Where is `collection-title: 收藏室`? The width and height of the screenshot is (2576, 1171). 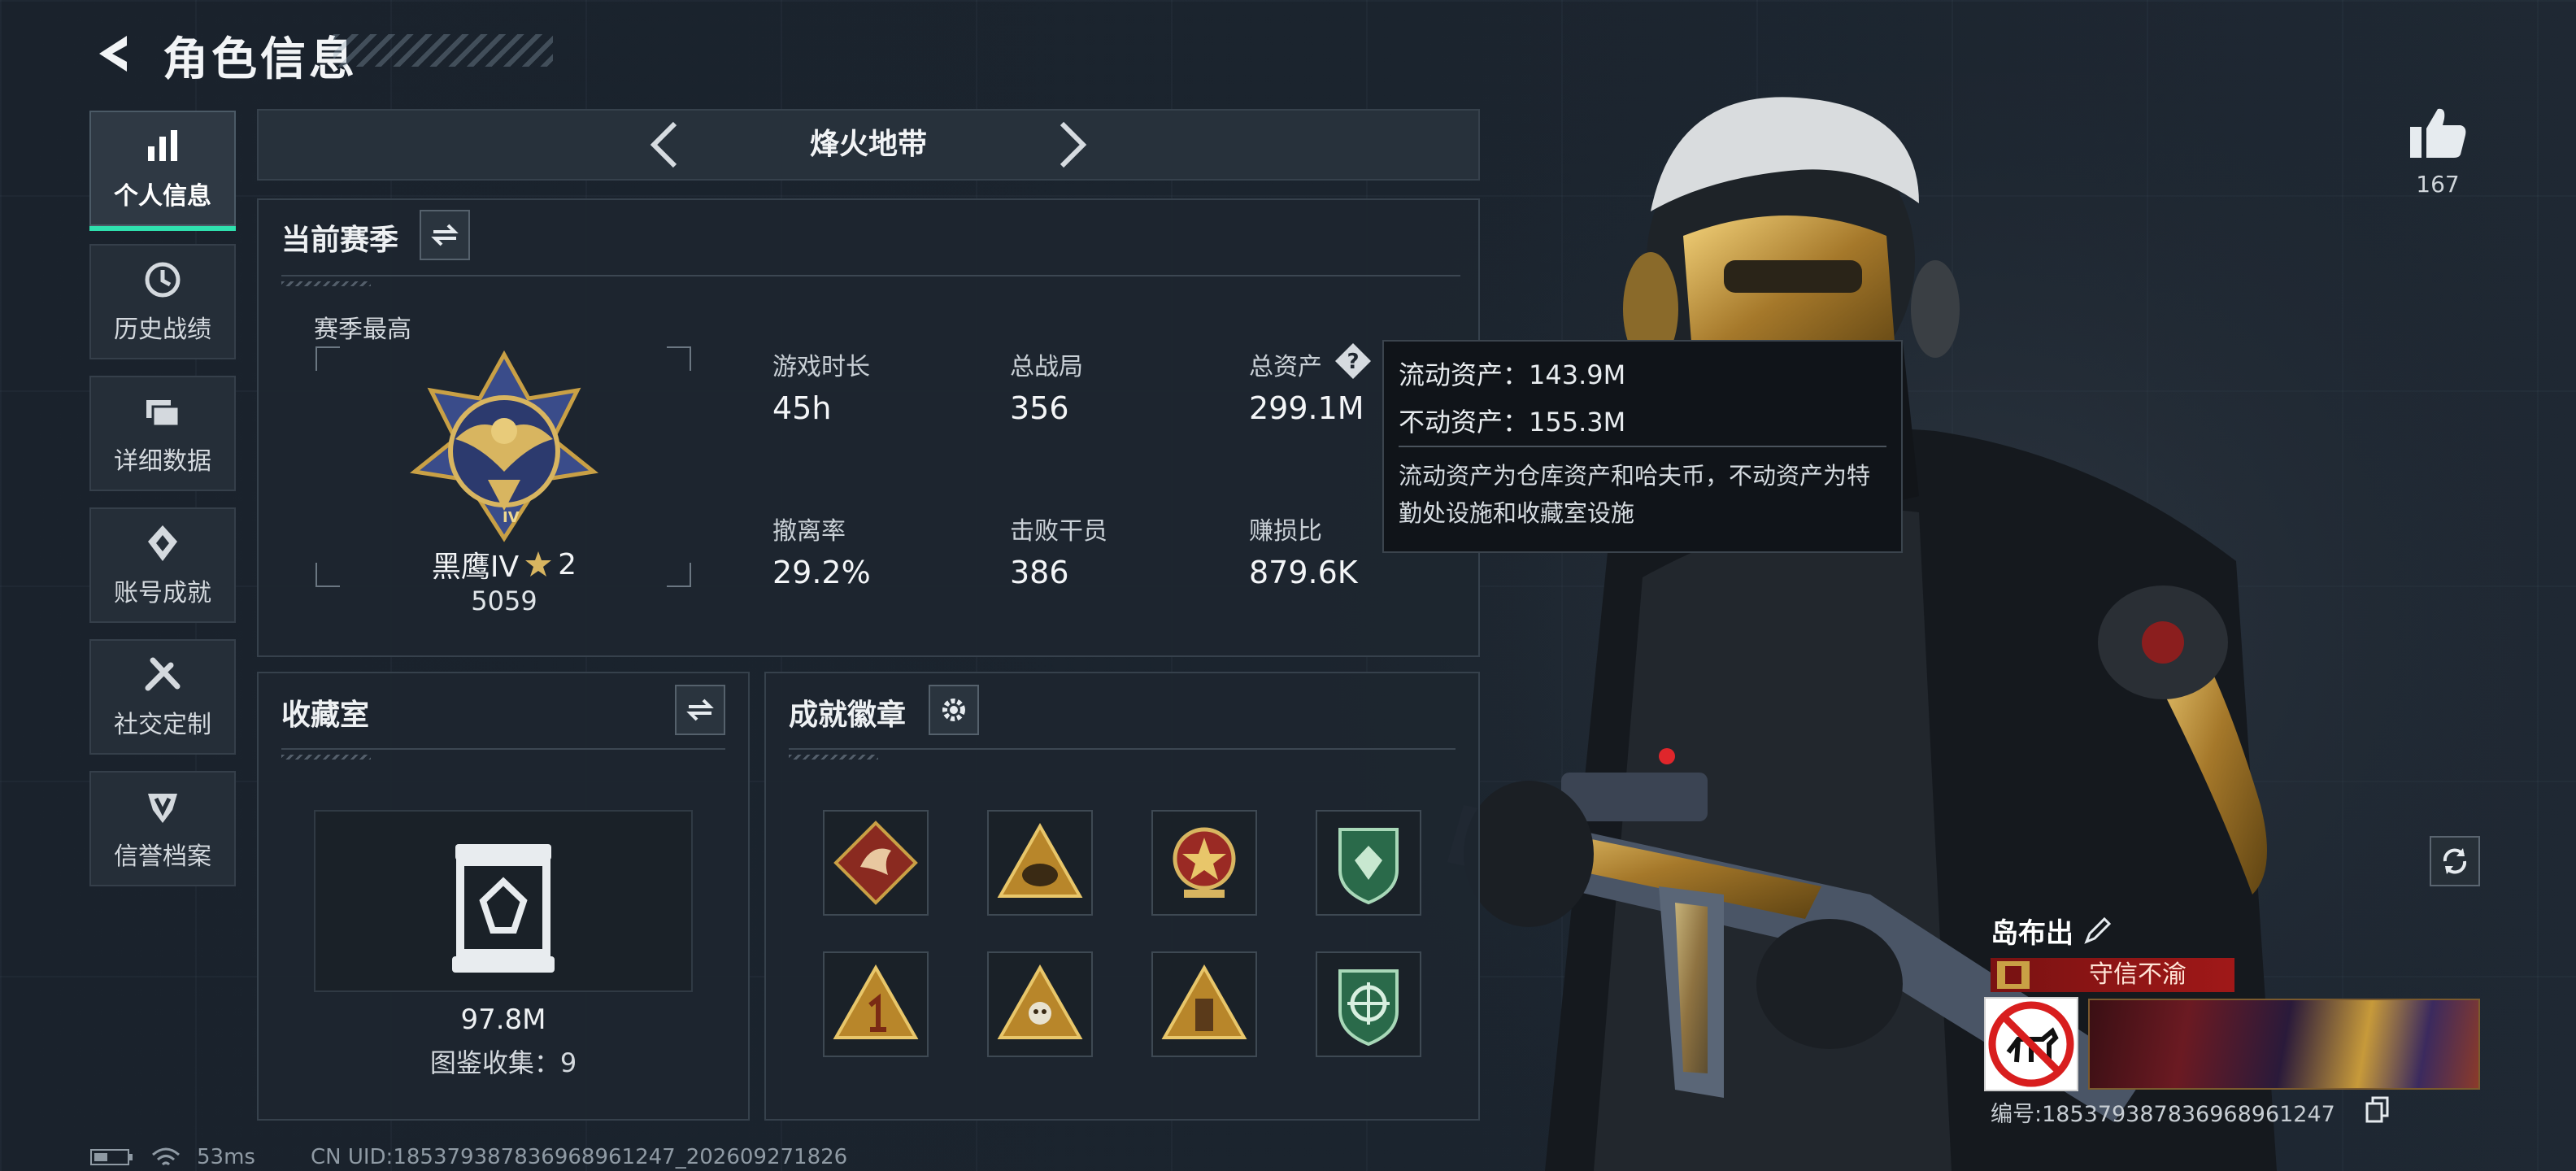 collection-title: 收藏室 is located at coordinates (326, 716).